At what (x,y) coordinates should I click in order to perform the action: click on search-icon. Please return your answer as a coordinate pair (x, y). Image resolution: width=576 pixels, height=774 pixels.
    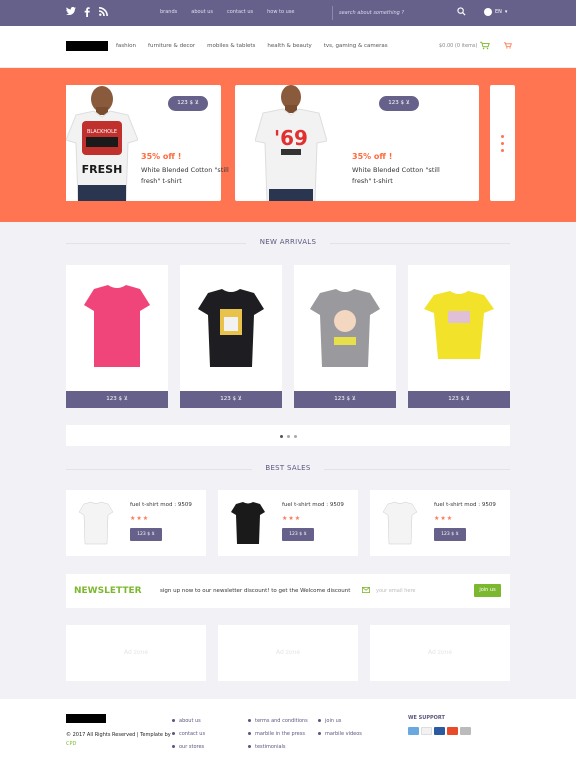
    Looking at the image, I should click on (461, 11).